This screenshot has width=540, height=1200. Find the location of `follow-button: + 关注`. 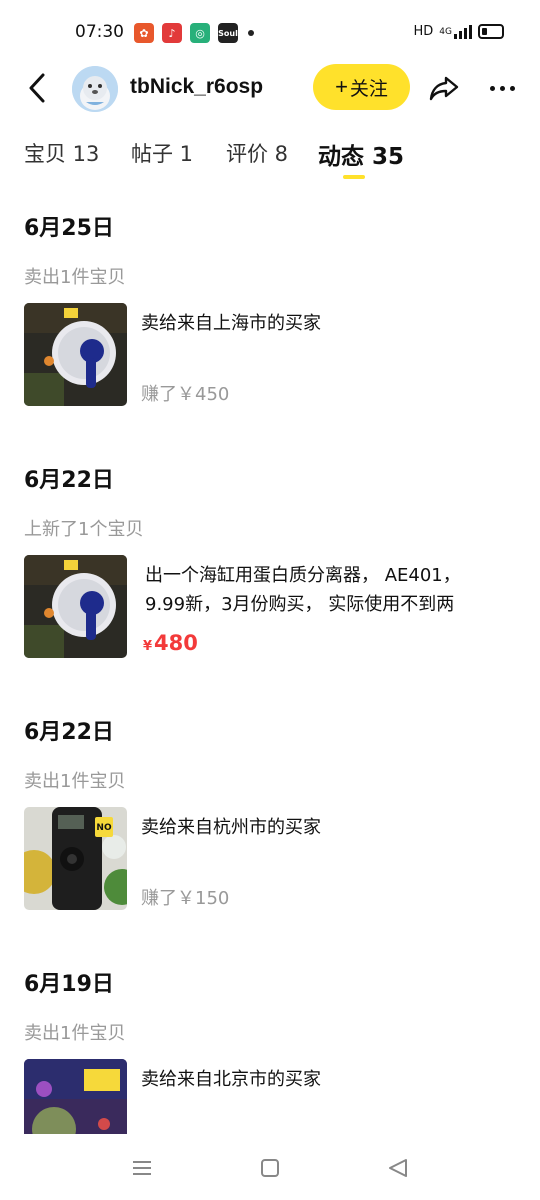

follow-button: + 关注 is located at coordinates (361, 87).